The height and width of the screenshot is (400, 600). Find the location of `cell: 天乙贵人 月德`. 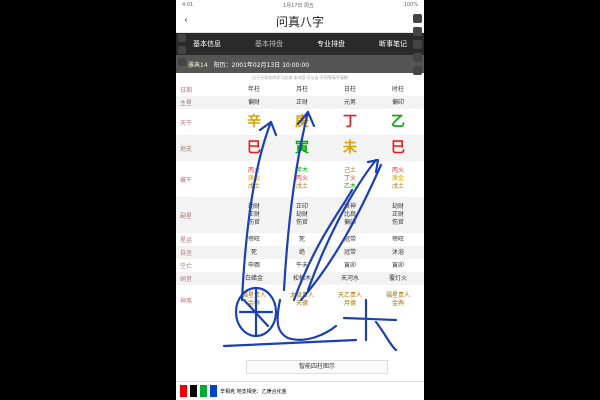

cell: 天乙贵人 月德 is located at coordinates (349, 299).